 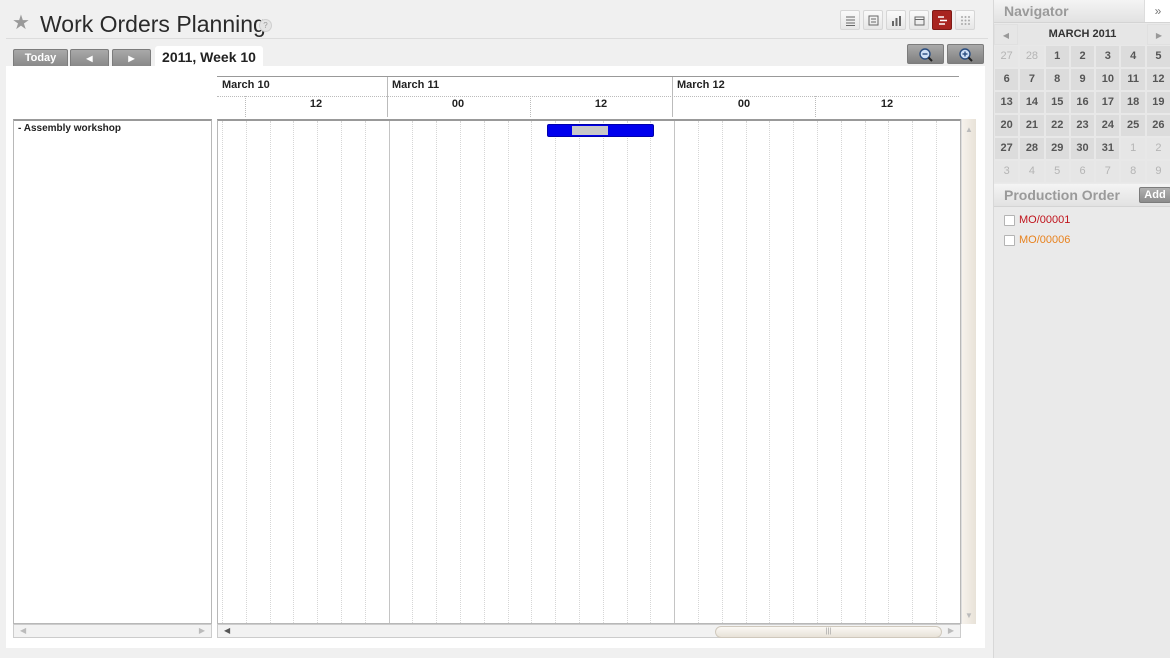 I want to click on list-icon, so click(x=850, y=21).